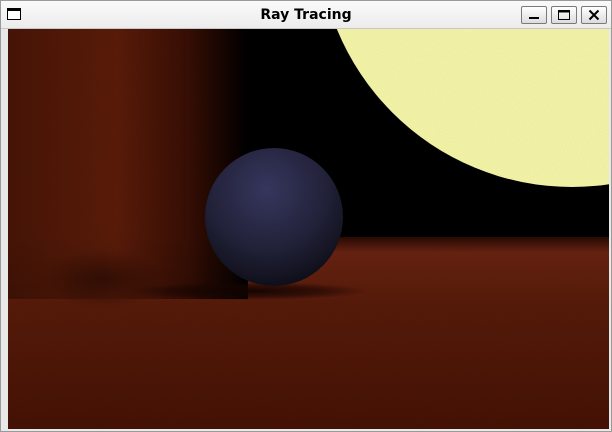 Image resolution: width=612 pixels, height=432 pixels. What do you see at coordinates (534, 18) in the screenshot?
I see `minimize-icon` at bounding box center [534, 18].